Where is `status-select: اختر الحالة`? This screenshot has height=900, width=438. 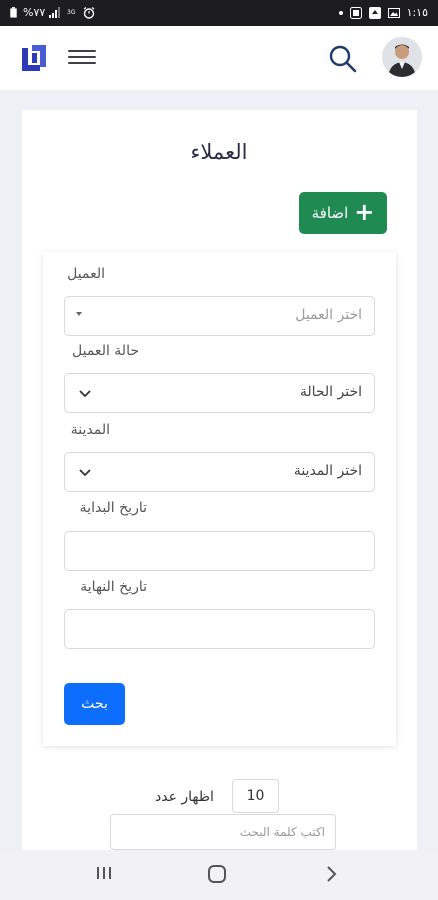
status-select: اختر الحالة is located at coordinates (219, 393).